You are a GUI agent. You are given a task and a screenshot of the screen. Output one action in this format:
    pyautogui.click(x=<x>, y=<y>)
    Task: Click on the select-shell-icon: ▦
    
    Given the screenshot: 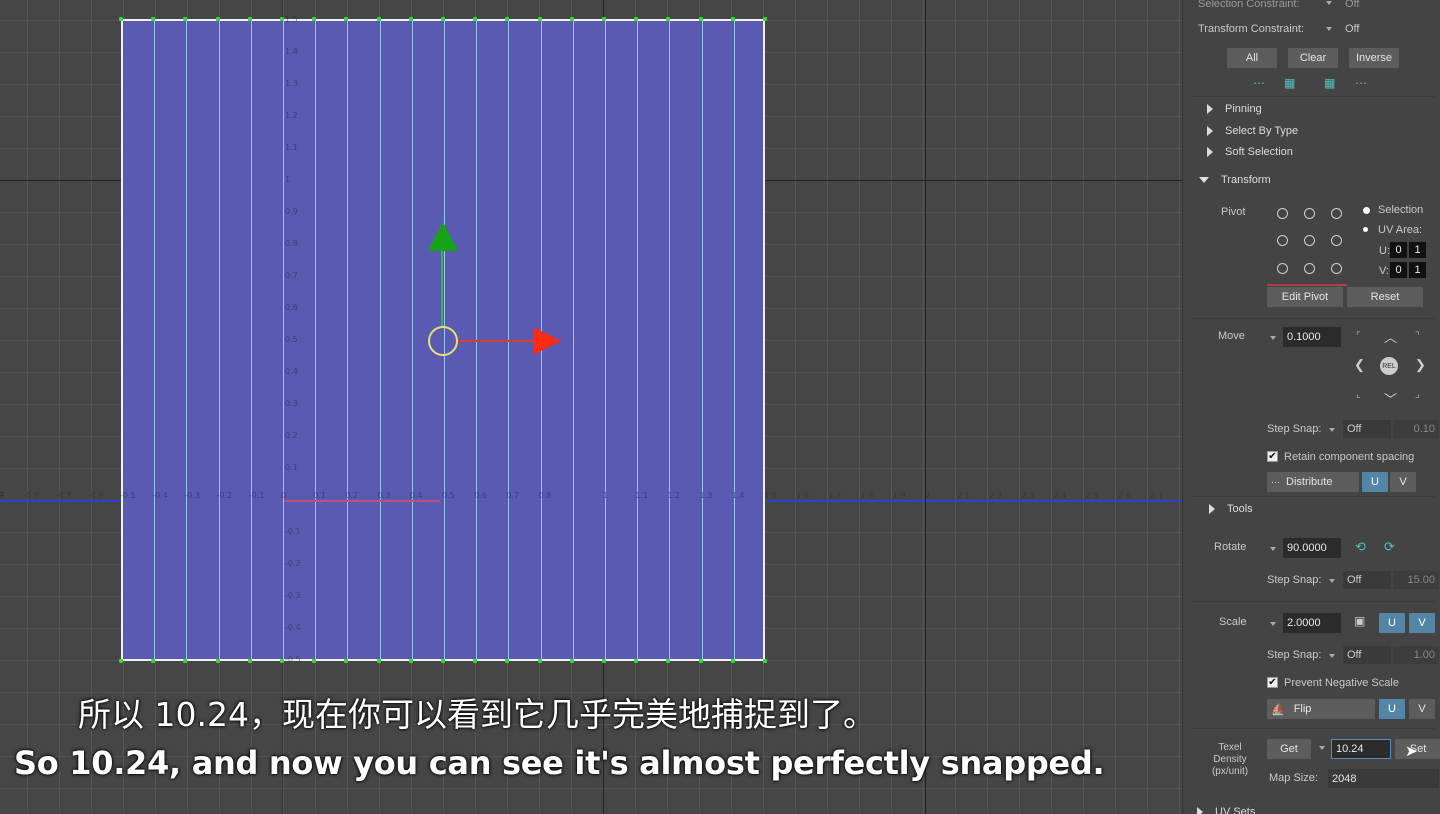 What is the action you would take?
    pyautogui.click(x=1289, y=83)
    